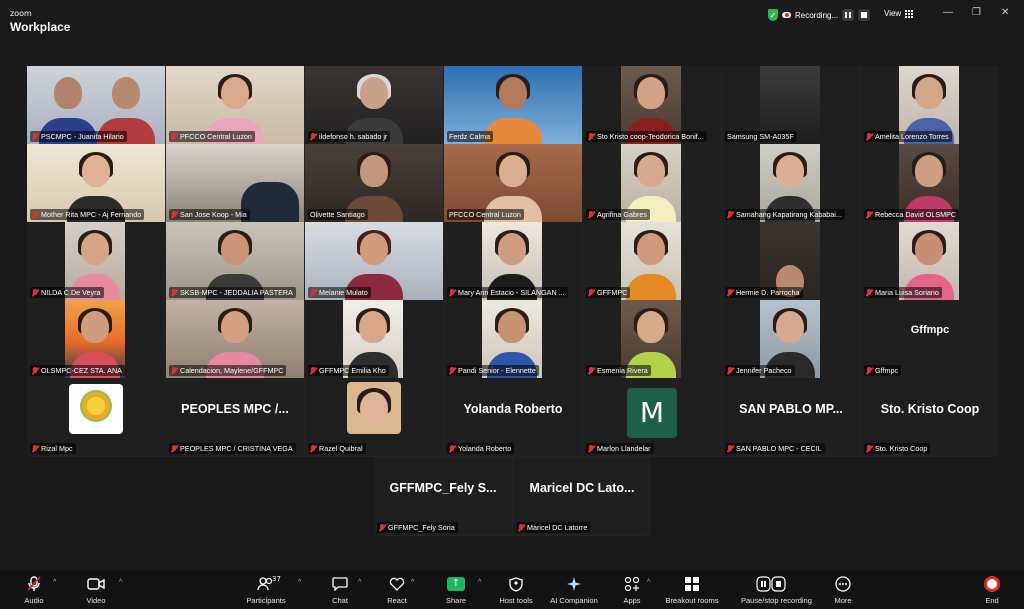 The image size is (1024, 609). Describe the element at coordinates (96, 584) in the screenshot. I see `camera-icon` at that location.